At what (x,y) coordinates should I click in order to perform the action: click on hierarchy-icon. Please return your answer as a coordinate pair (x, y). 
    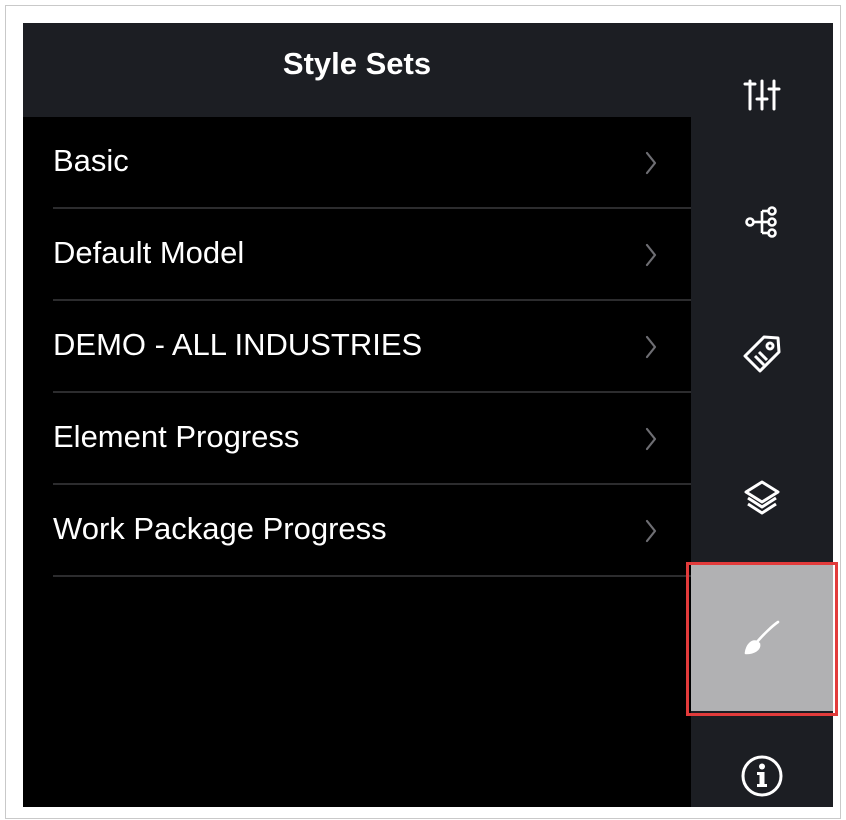
    Looking at the image, I should click on (761, 222).